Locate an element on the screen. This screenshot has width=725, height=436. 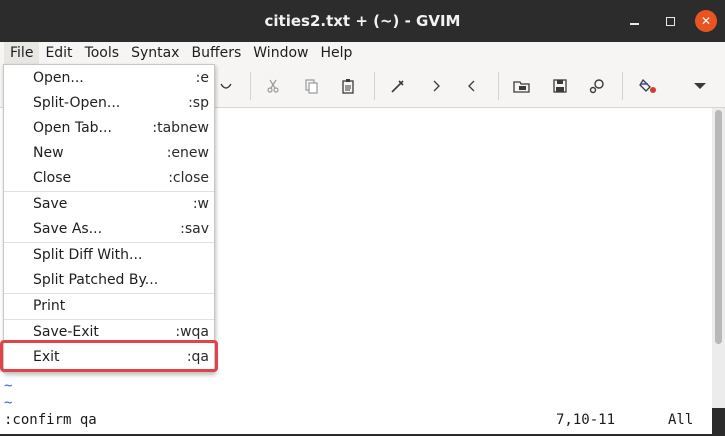
menu-item-label: Print is located at coordinates (49, 306).